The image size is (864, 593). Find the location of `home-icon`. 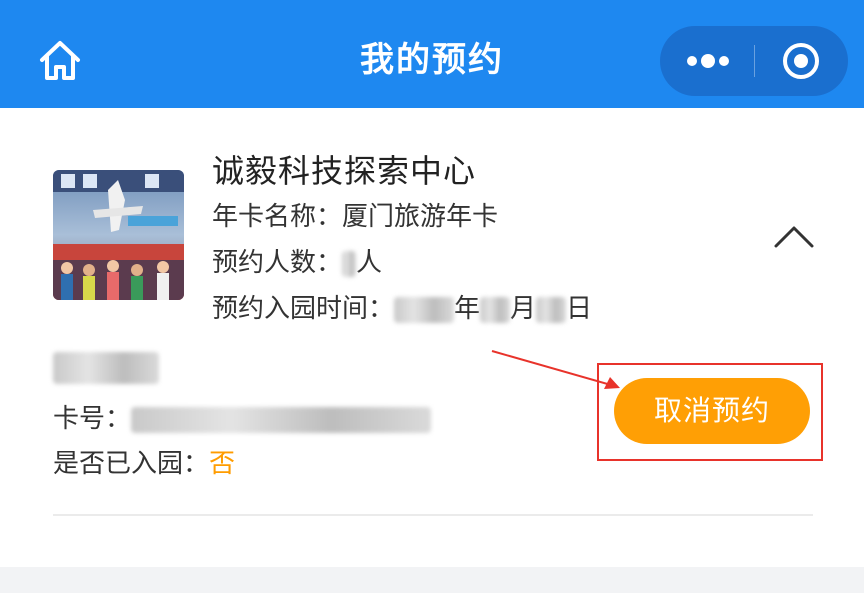

home-icon is located at coordinates (60, 60).